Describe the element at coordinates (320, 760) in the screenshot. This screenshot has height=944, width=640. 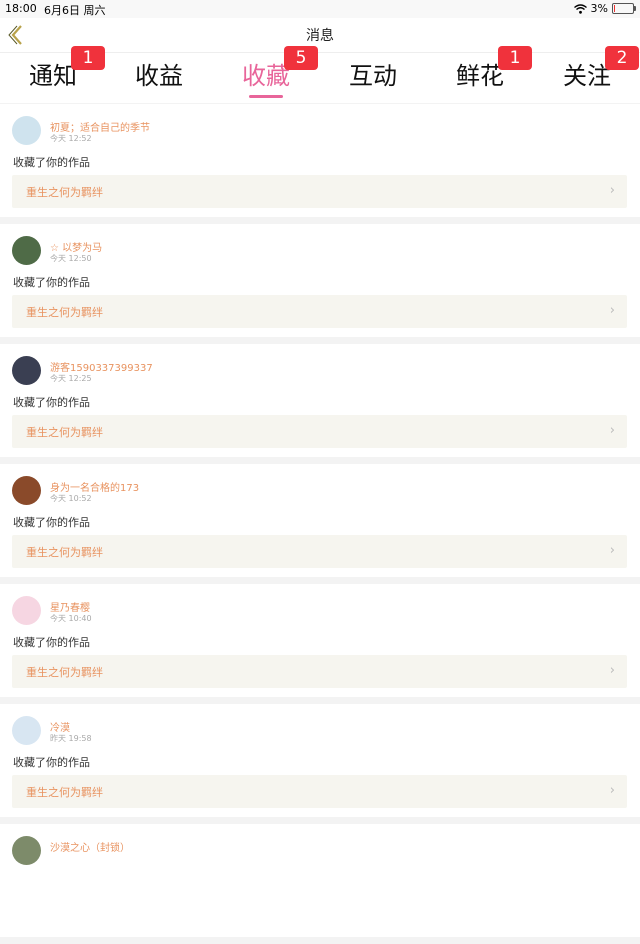
I see `message-card: 冷漠 昨天 19:58 收藏了你的作品重生之何为羁绊 ›` at that location.